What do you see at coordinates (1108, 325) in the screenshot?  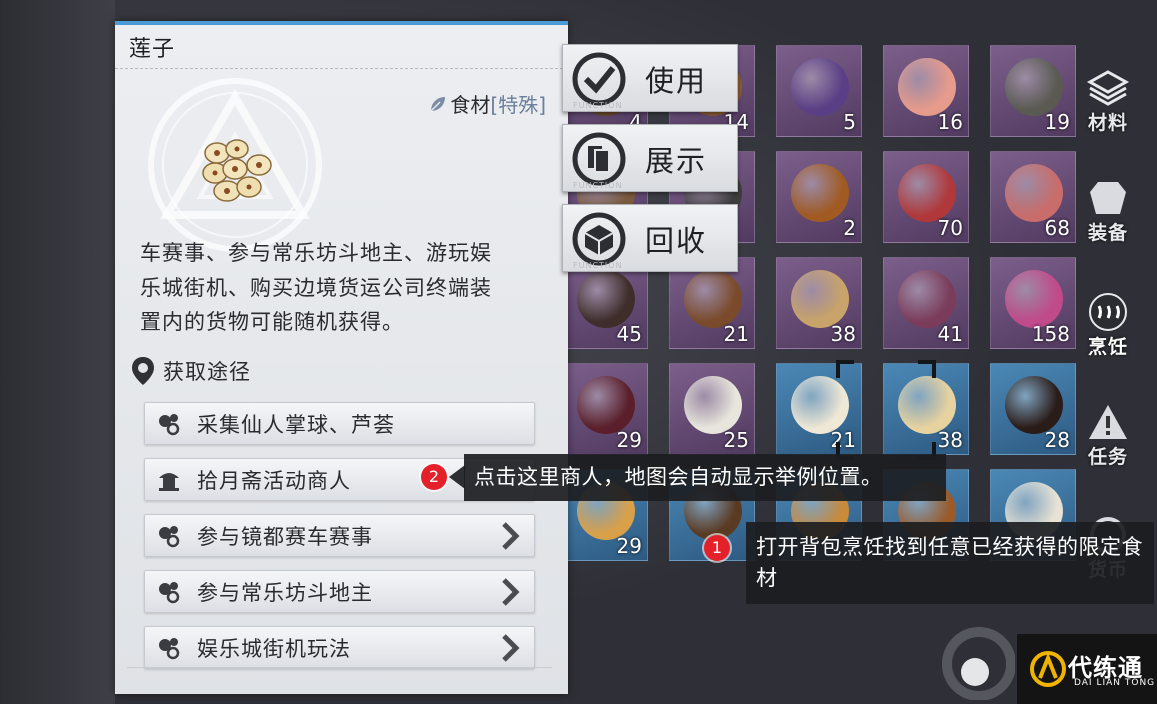 I see `side-tab-2: 烹饪` at bounding box center [1108, 325].